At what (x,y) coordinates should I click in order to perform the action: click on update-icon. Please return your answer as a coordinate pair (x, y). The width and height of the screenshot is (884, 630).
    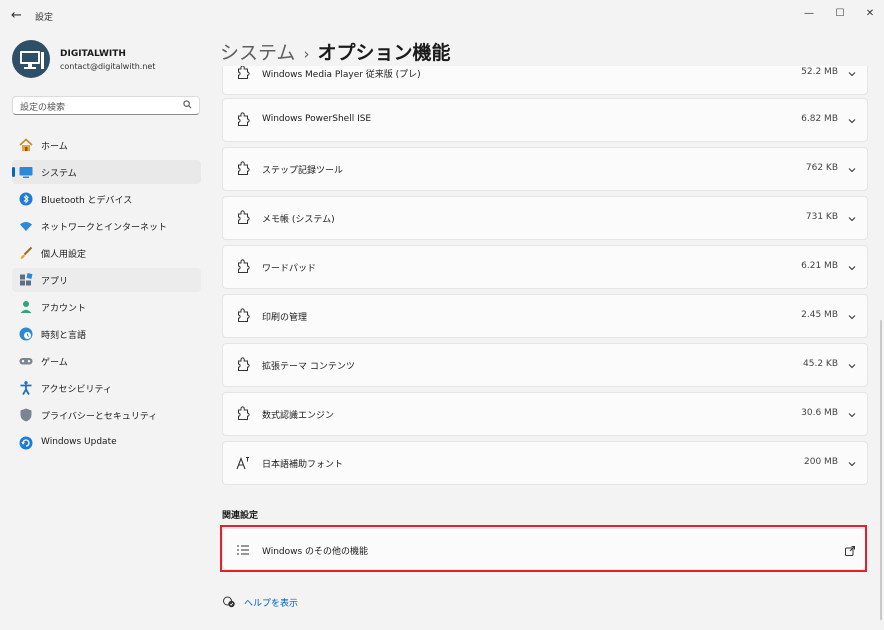
    Looking at the image, I should click on (26, 443).